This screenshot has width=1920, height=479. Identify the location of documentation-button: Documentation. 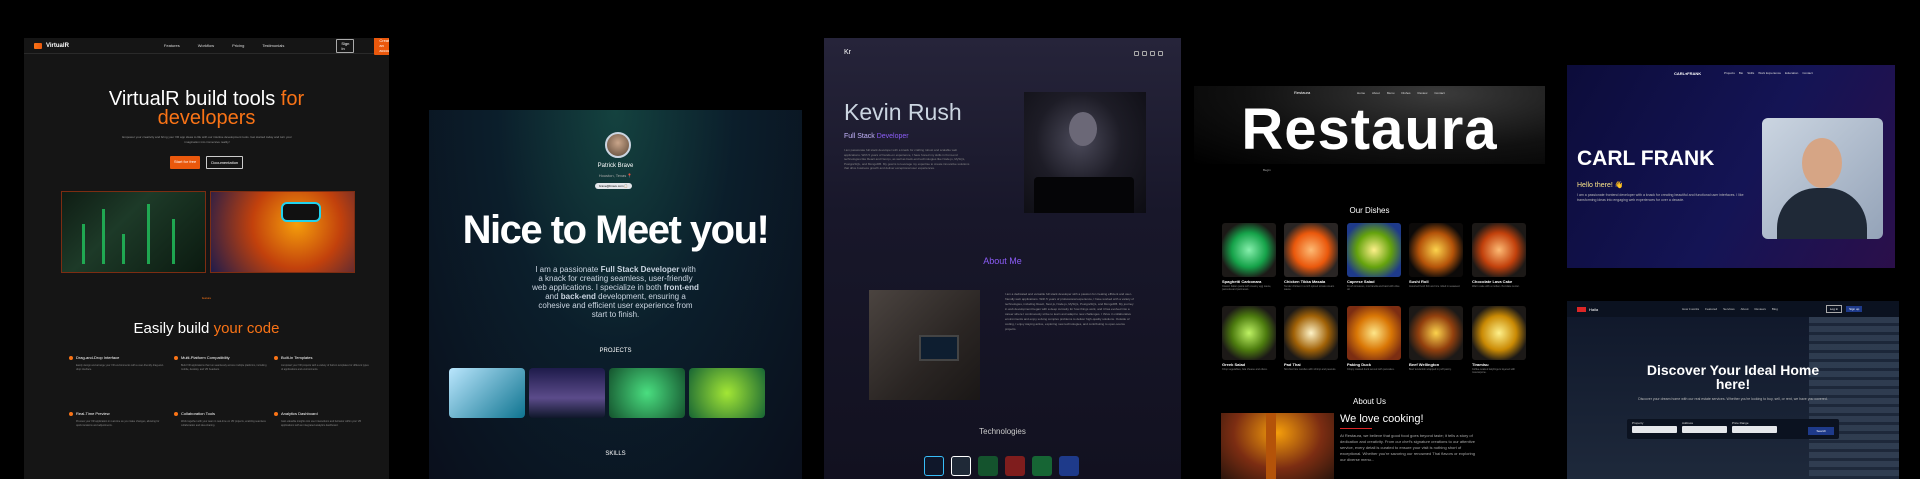
(225, 162).